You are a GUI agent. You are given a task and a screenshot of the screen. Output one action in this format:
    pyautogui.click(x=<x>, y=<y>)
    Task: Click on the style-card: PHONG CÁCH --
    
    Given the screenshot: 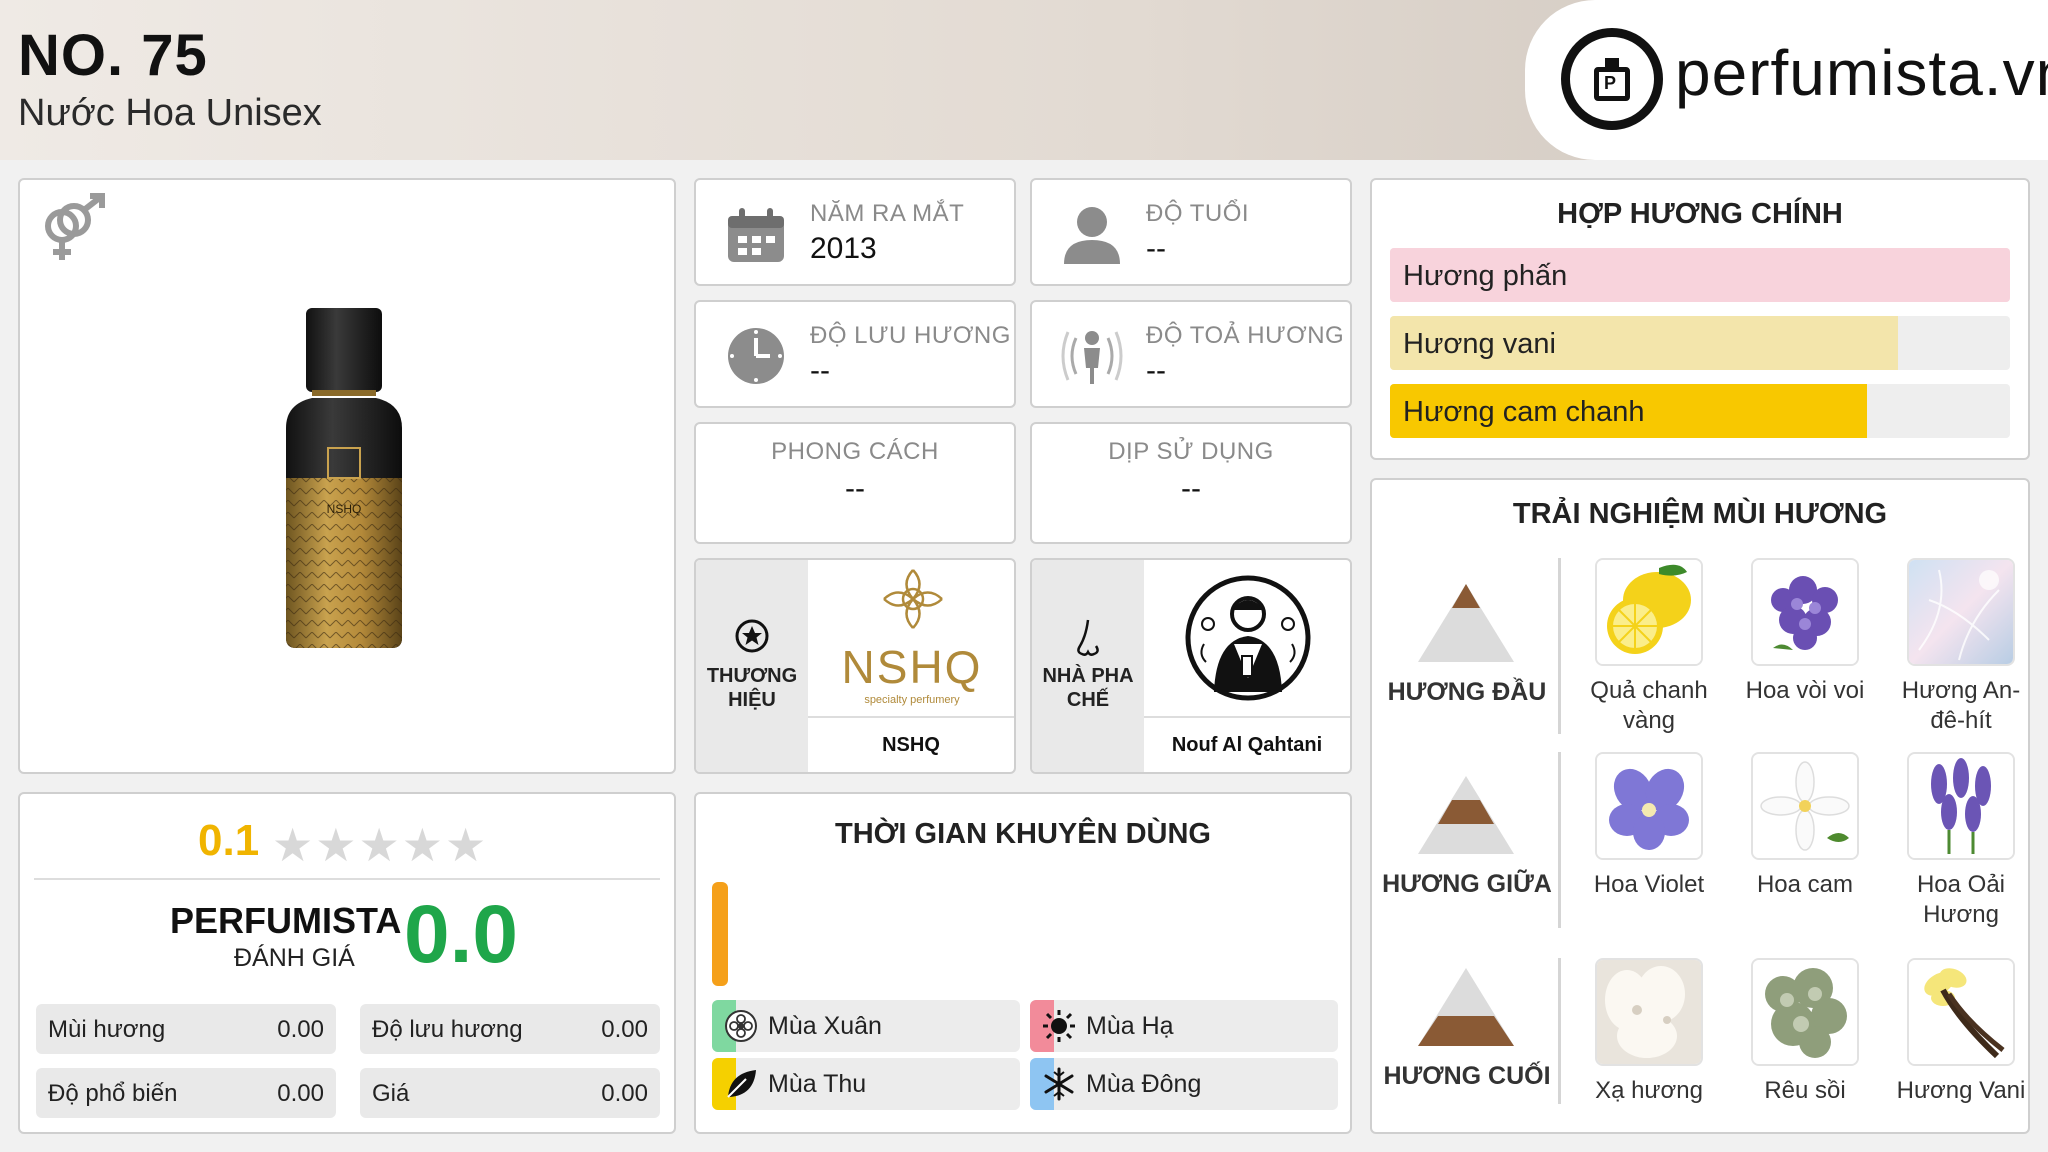 What is the action you would take?
    pyautogui.click(x=855, y=483)
    